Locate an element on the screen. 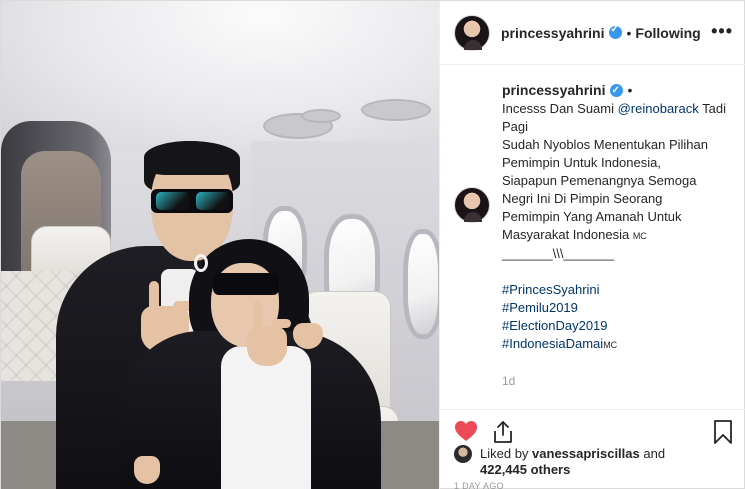 This screenshot has width=745, height=489. hashtag-link: #Pemilu2019 is located at coordinates (622, 308).